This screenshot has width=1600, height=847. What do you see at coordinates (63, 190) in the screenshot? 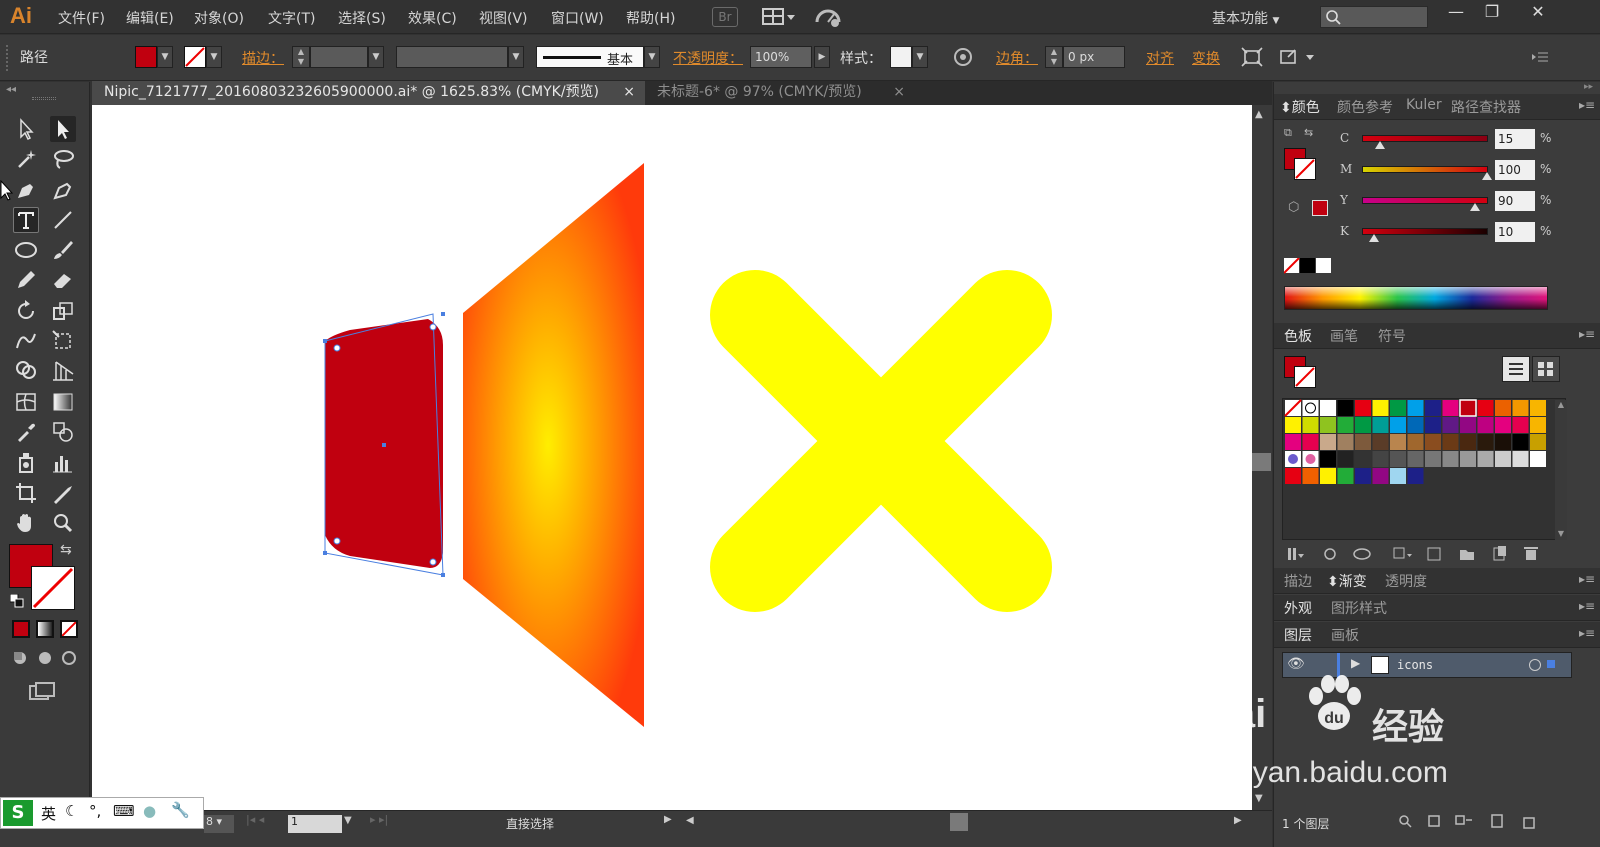
I see `curvature-tool-icon` at bounding box center [63, 190].